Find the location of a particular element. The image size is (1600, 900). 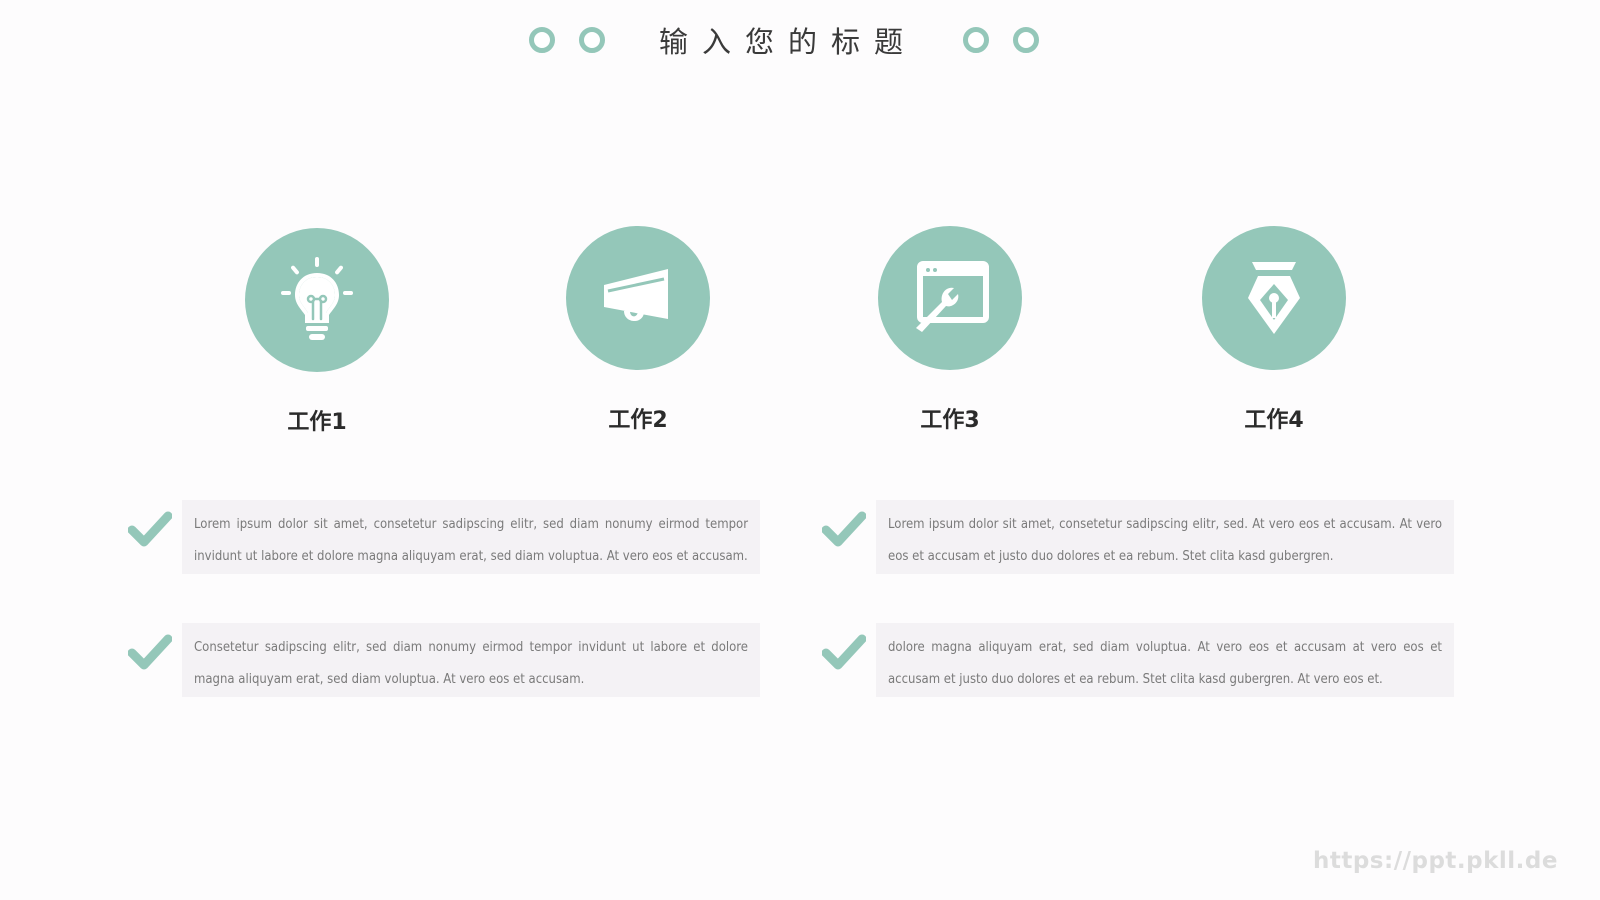

page-title: 输入您的标题 is located at coordinates (787, 42).